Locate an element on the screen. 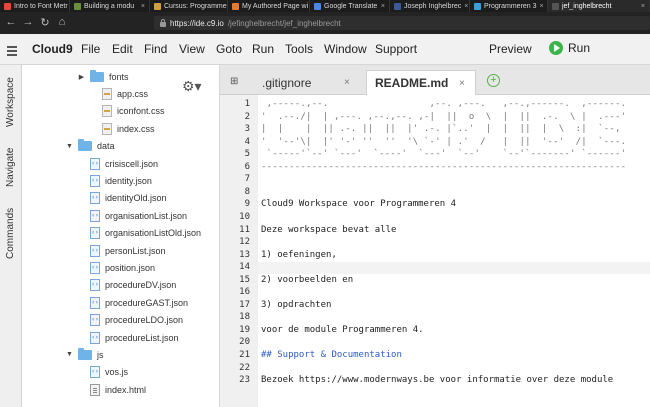 The image size is (650, 407). line-number: 6 is located at coordinates (247, 166).